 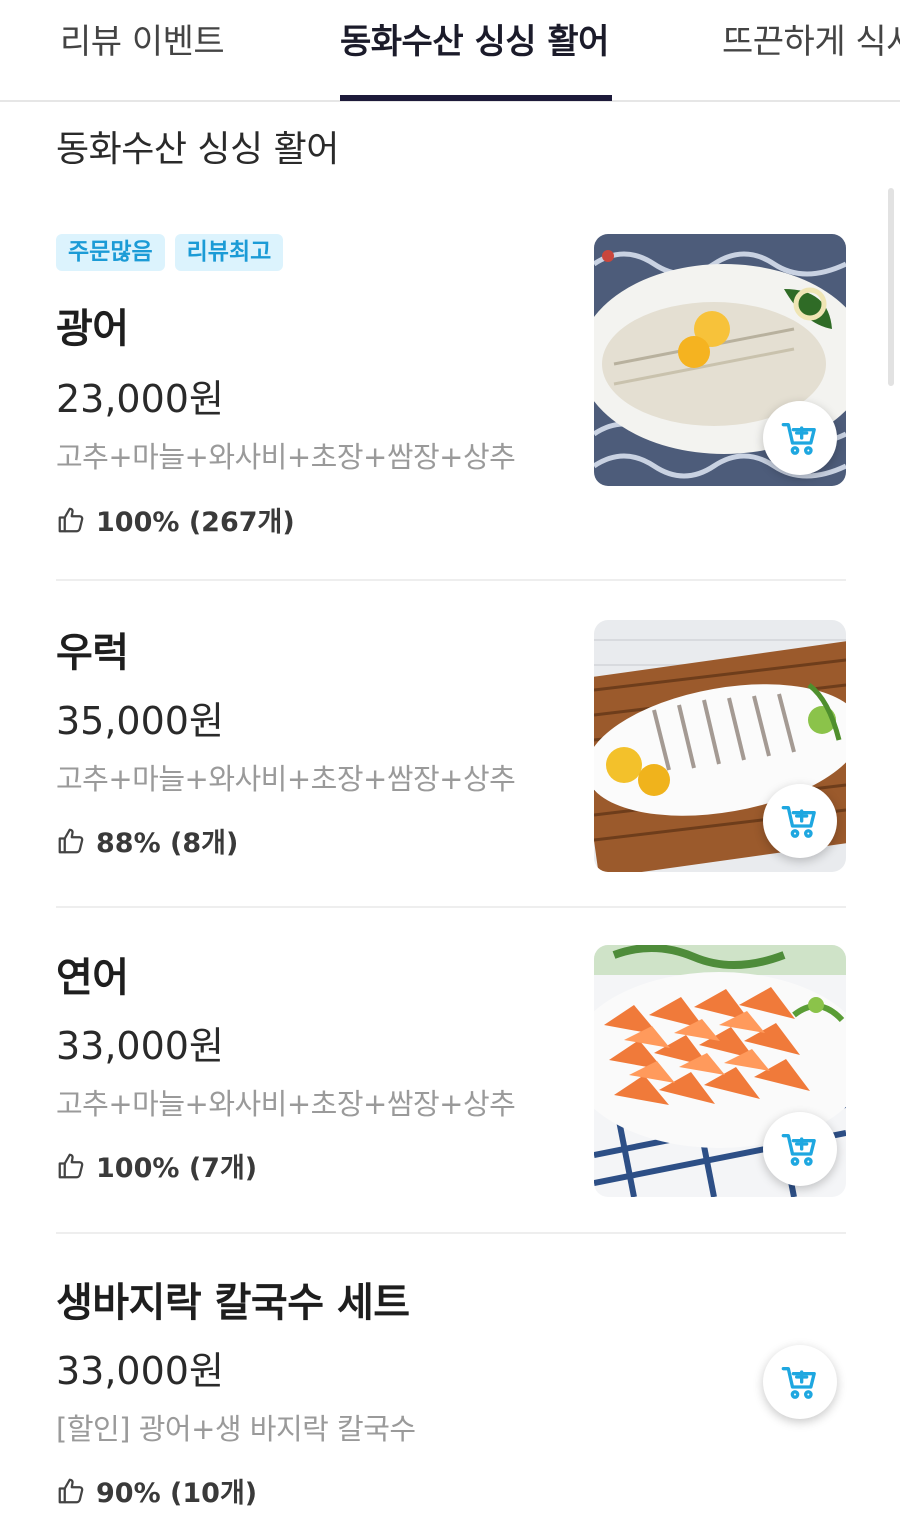 I want to click on menu-item-rating: 88% (8개), so click(x=147, y=840).